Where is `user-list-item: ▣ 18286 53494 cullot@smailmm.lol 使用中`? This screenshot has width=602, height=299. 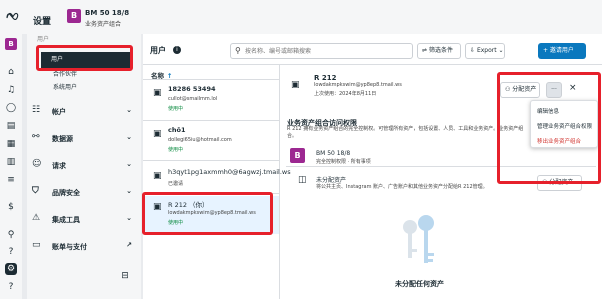
user-list-item: ▣ 18286 53494 cullot@smailmm.lol 使用中 is located at coordinates (211, 102).